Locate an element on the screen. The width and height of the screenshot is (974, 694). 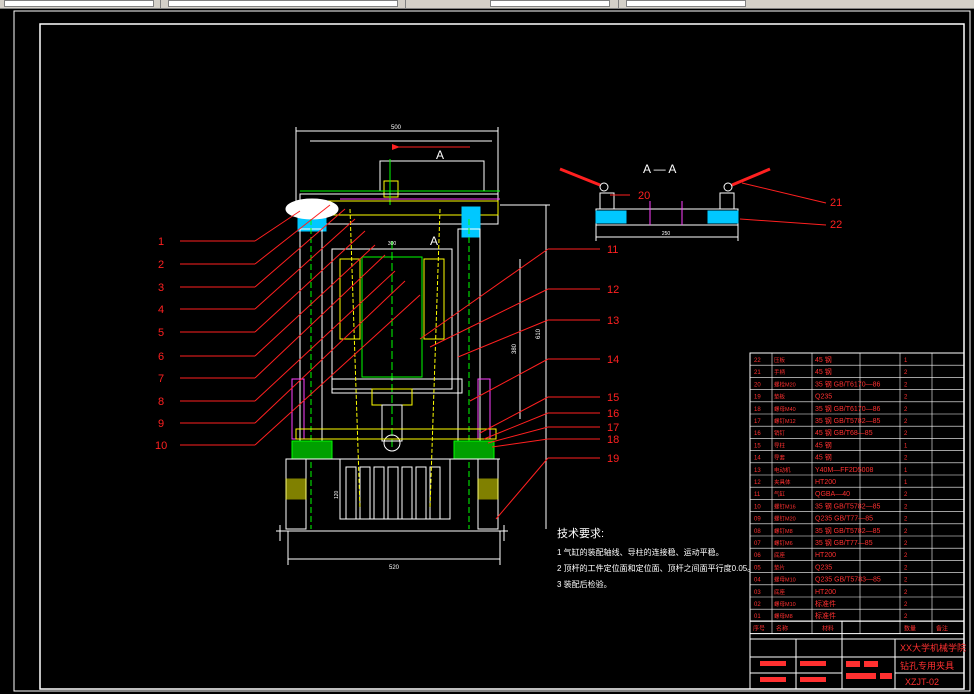
bom-cell-no: 15 is located at coordinates (757, 446).